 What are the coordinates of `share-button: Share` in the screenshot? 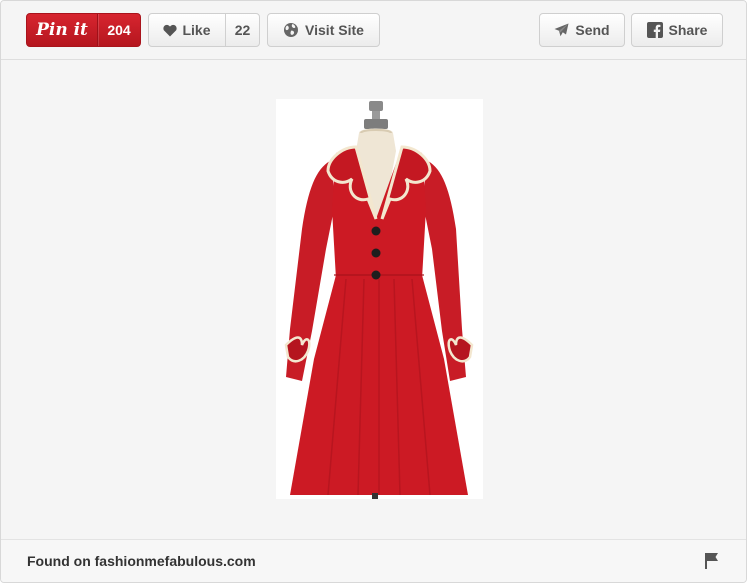 It's located at (677, 30).